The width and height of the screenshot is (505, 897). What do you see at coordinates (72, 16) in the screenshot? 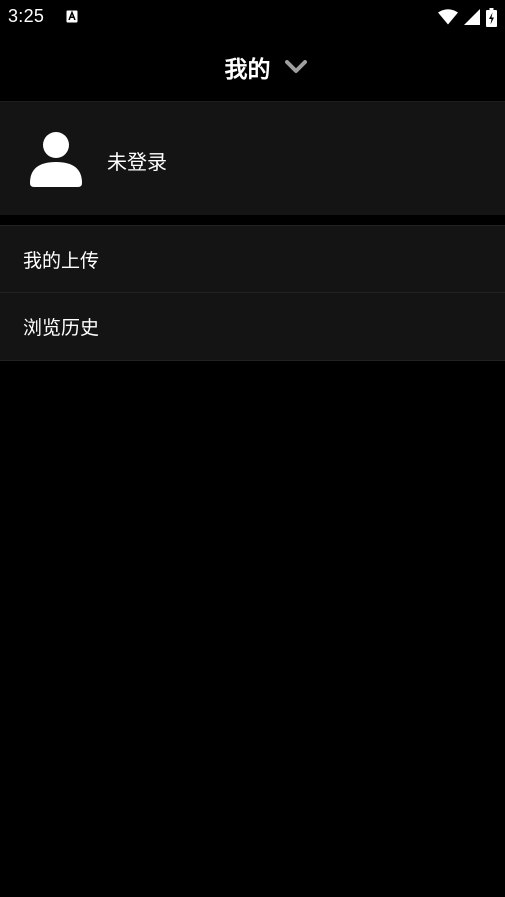
I see `a-icon` at bounding box center [72, 16].